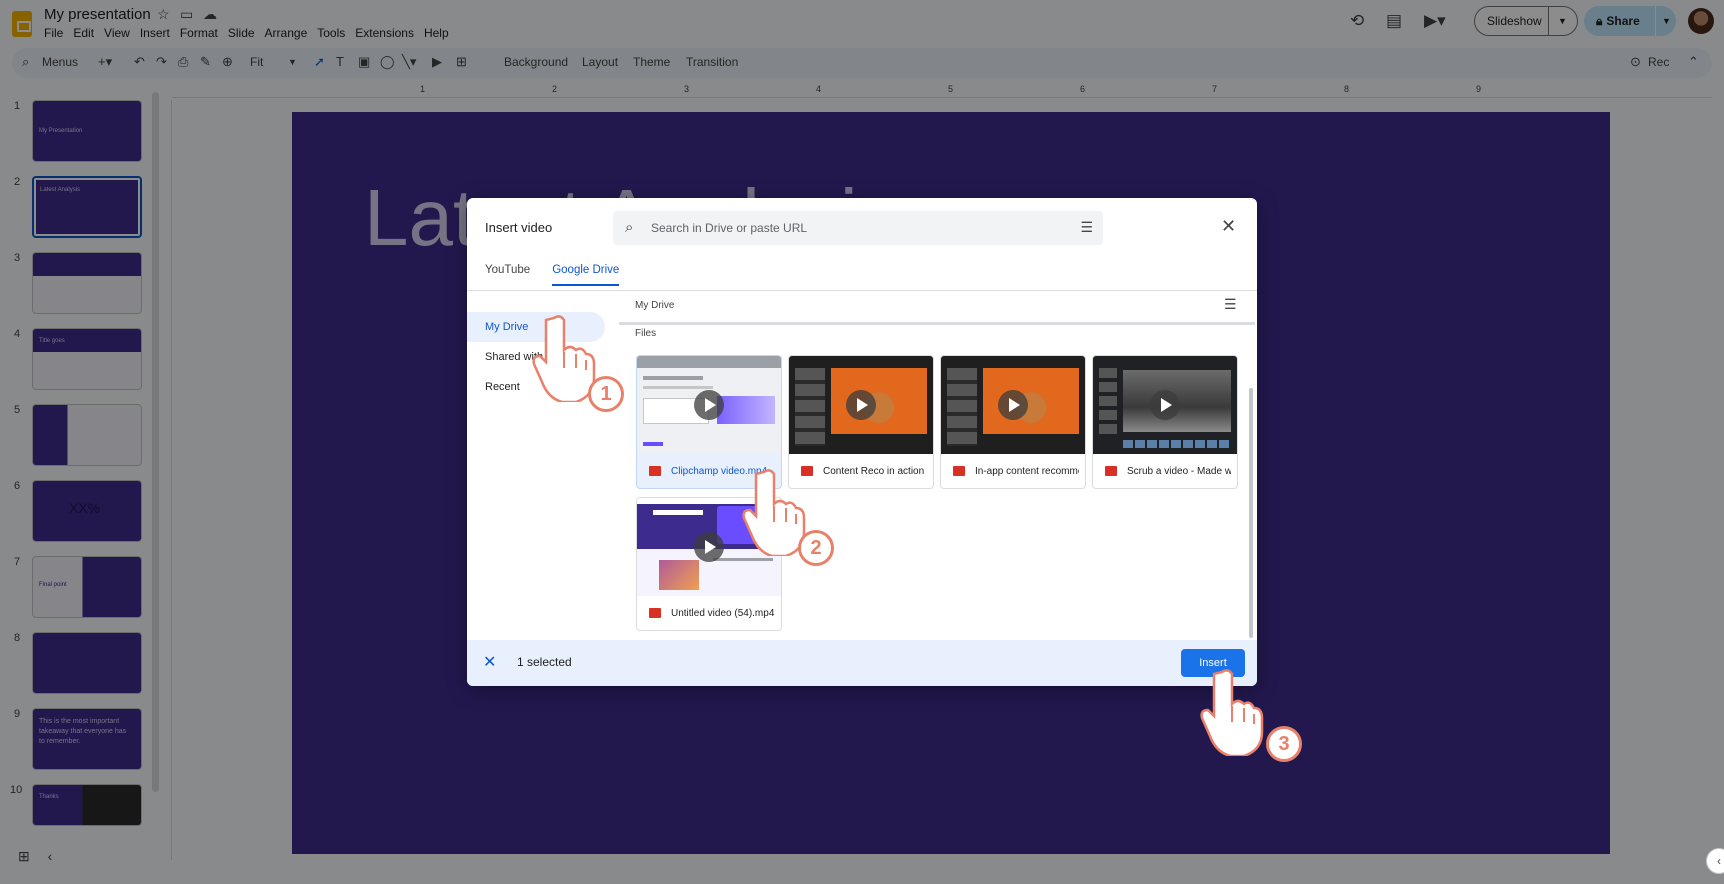  Describe the element at coordinates (1086, 227) in the screenshot. I see `search-options-icon: ☰` at that location.